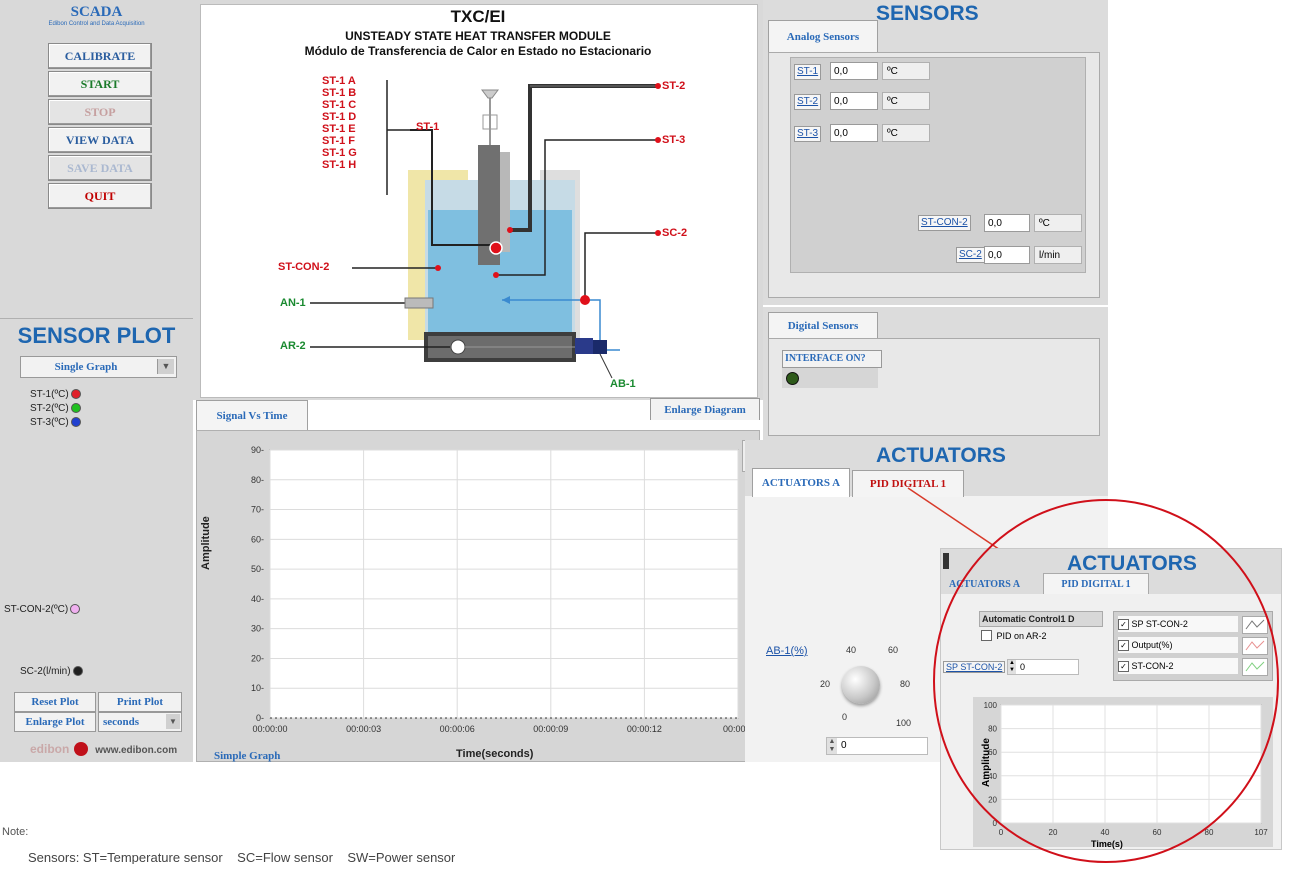  What do you see at coordinates (136, 750) in the screenshot?
I see `website-link: www.edibon.com` at bounding box center [136, 750].